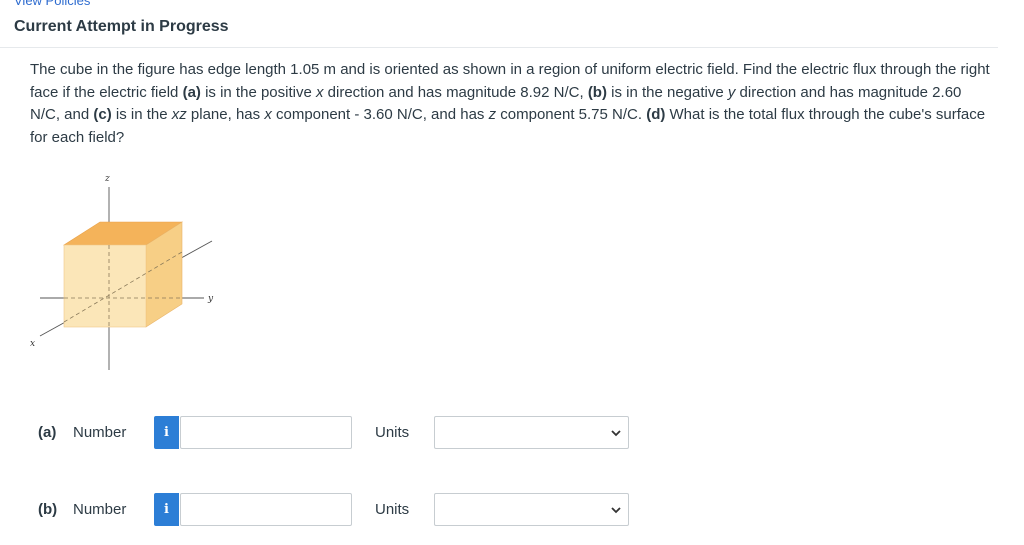 This screenshot has width=1024, height=545. What do you see at coordinates (128, 274) in the screenshot?
I see `cube-figure: z y x` at bounding box center [128, 274].